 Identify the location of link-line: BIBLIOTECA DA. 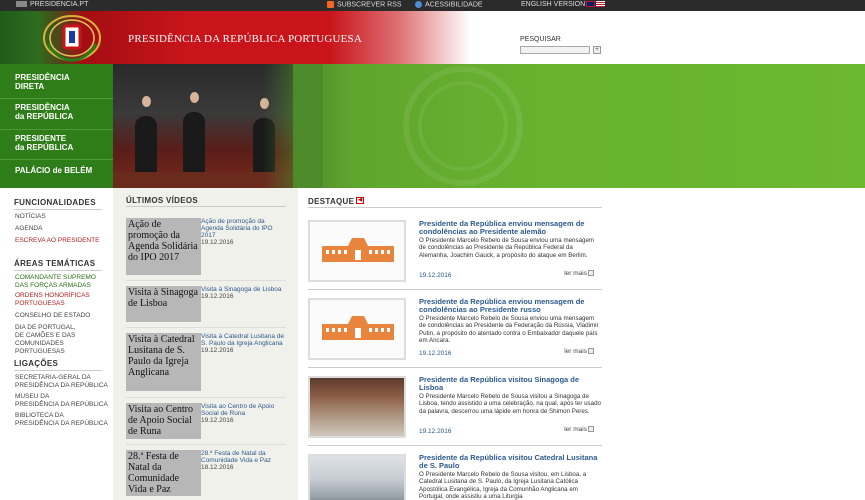
(39, 415).